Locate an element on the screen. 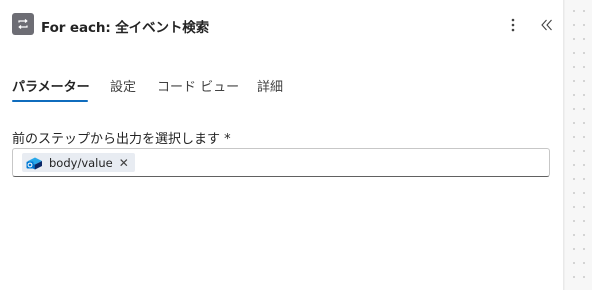 The height and width of the screenshot is (290, 592). output-select-input: body/value ✕ is located at coordinates (281, 162).